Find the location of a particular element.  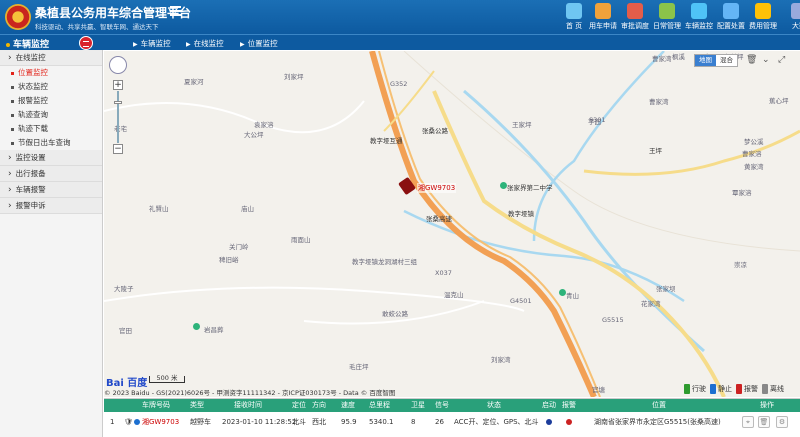

locate-pin-icon: ⌖ is located at coordinates (748, 422).